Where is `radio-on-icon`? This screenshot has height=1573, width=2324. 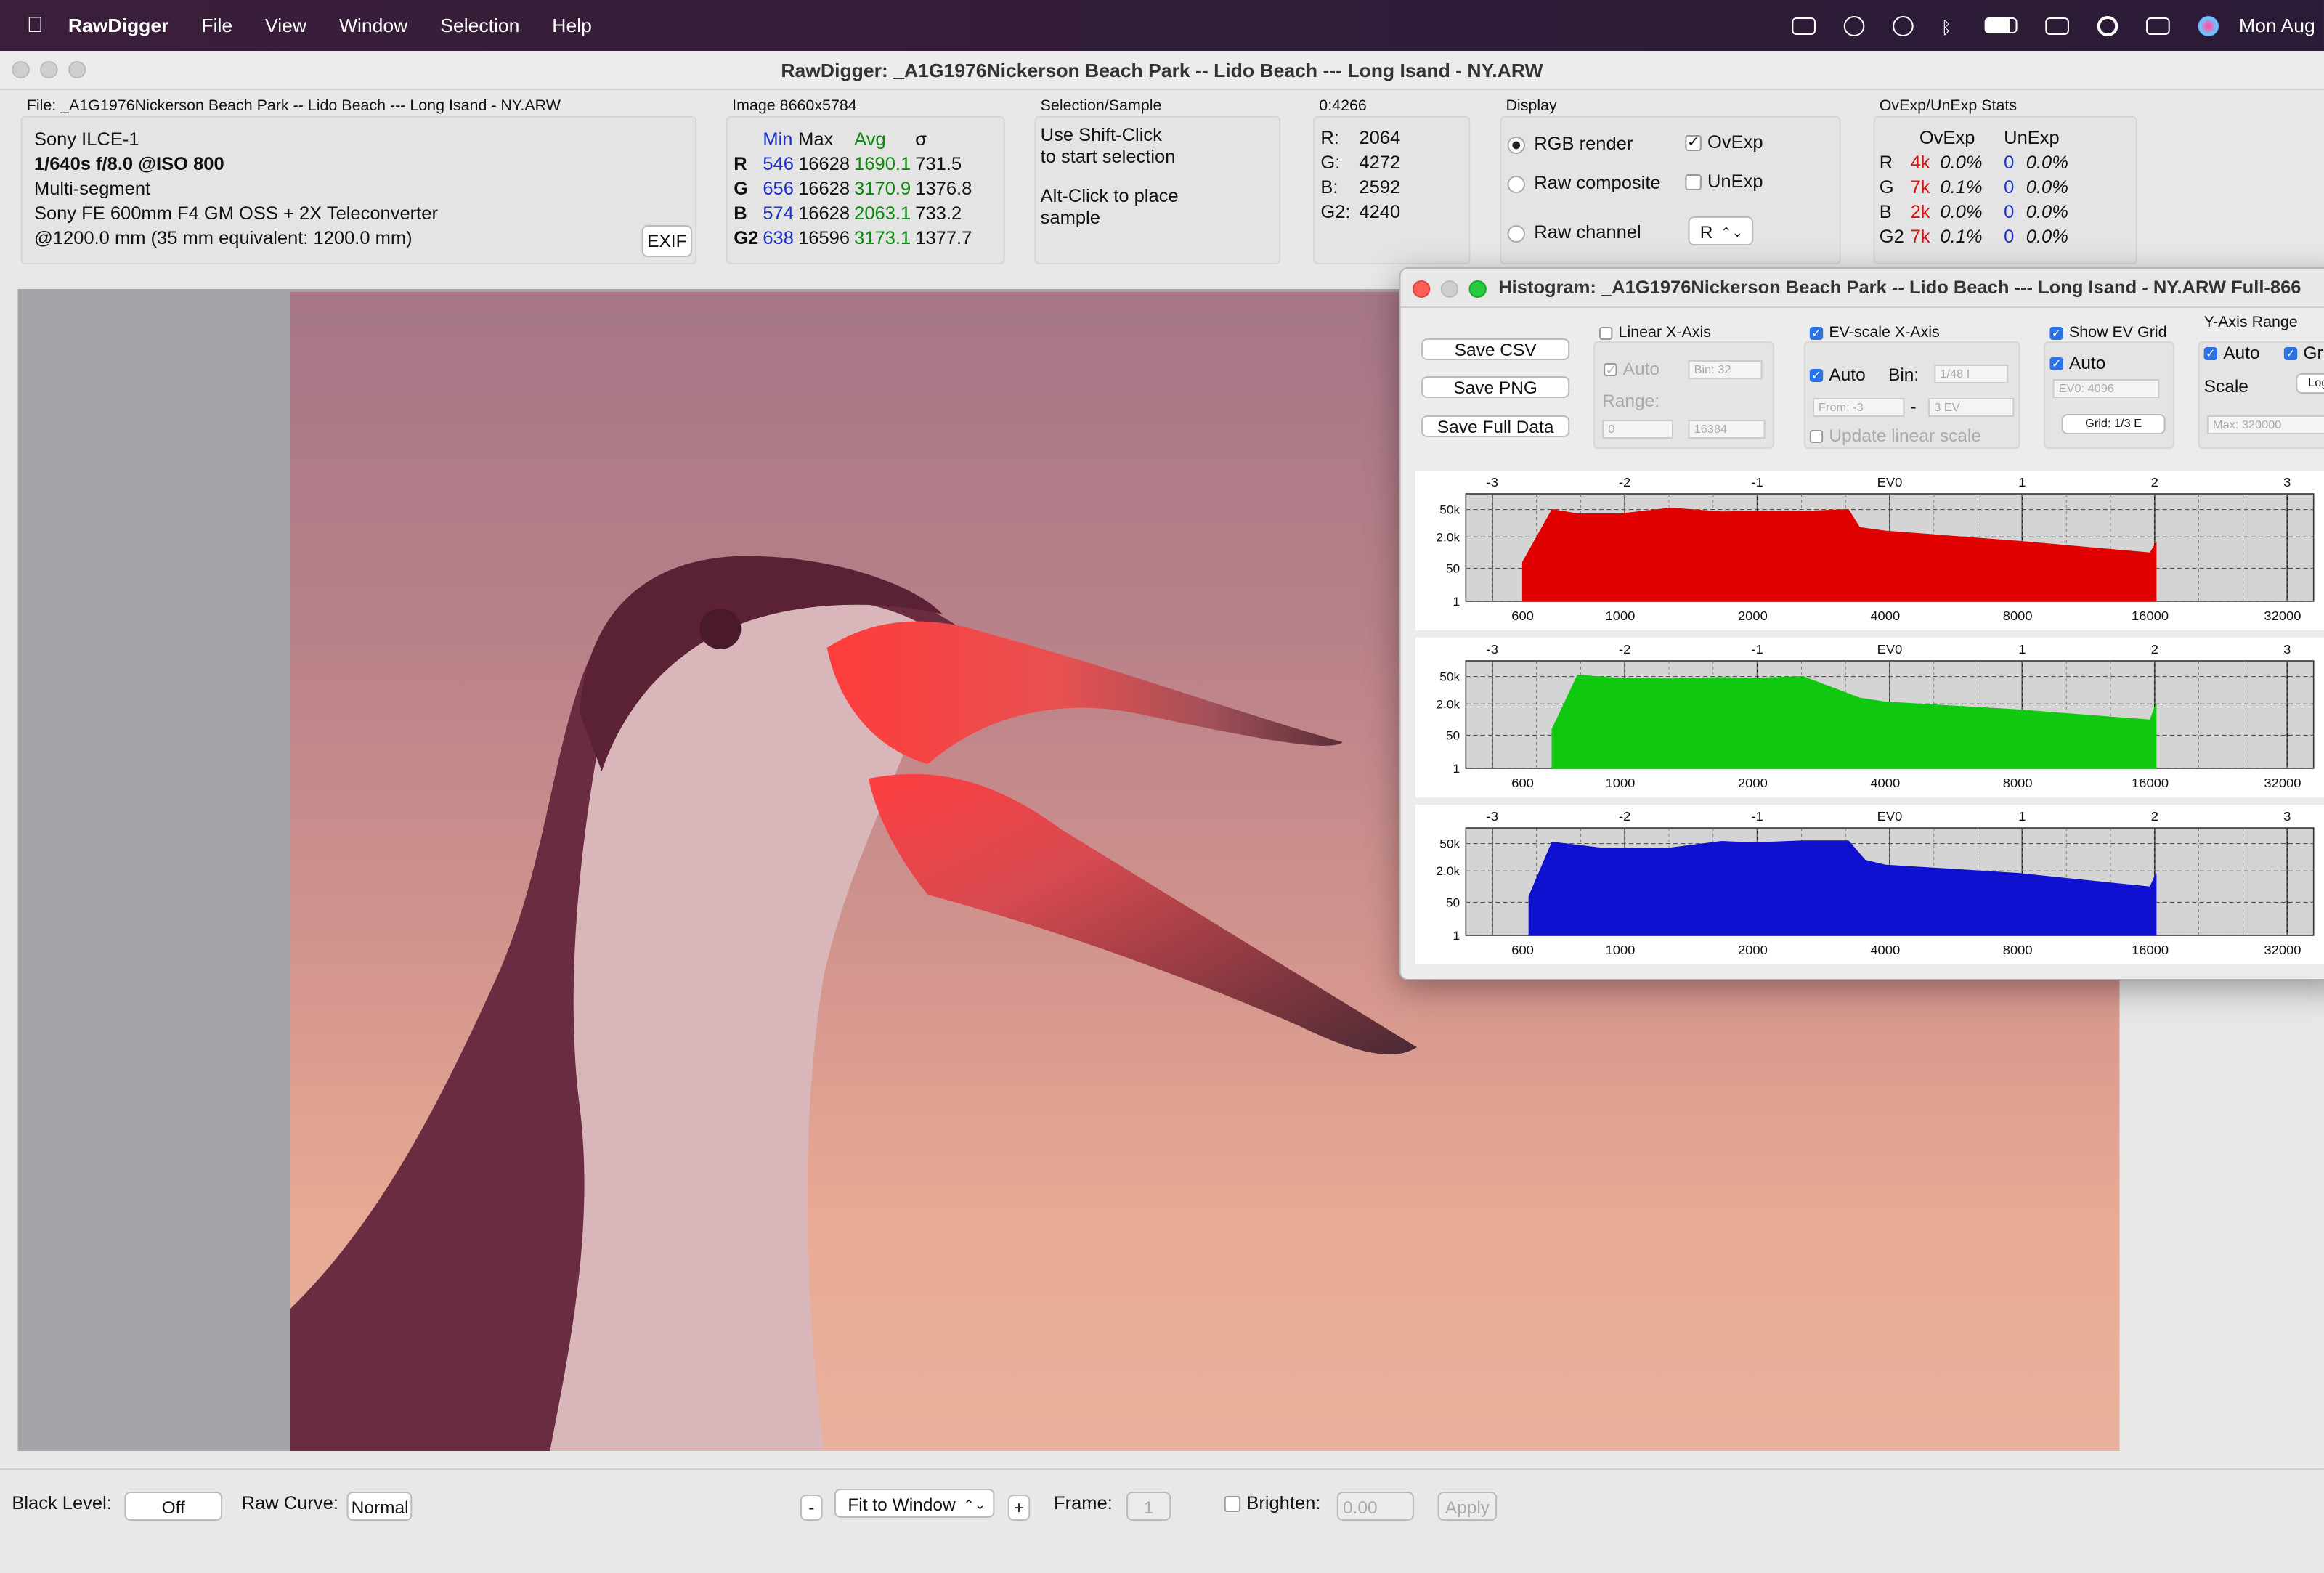
radio-on-icon is located at coordinates (1516, 145).